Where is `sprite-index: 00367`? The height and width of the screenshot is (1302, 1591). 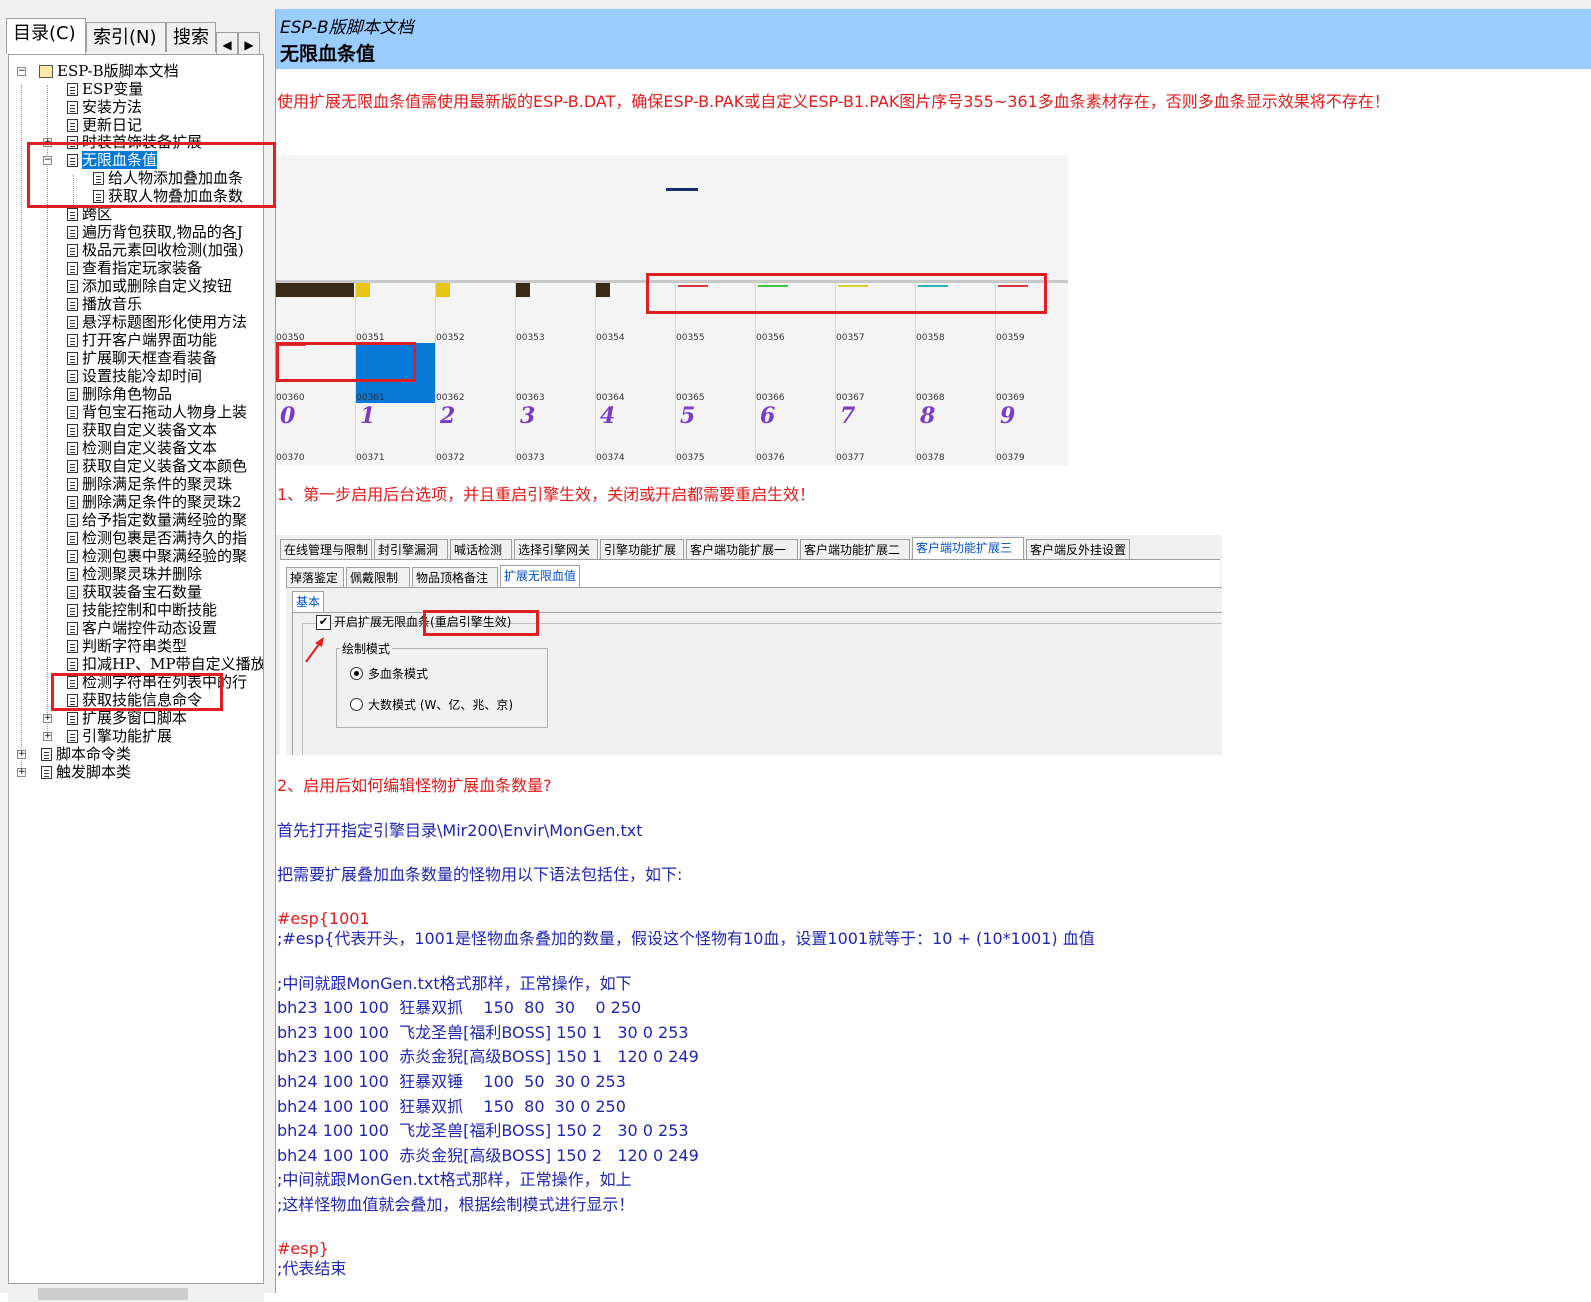
sprite-index: 00367 is located at coordinates (850, 398).